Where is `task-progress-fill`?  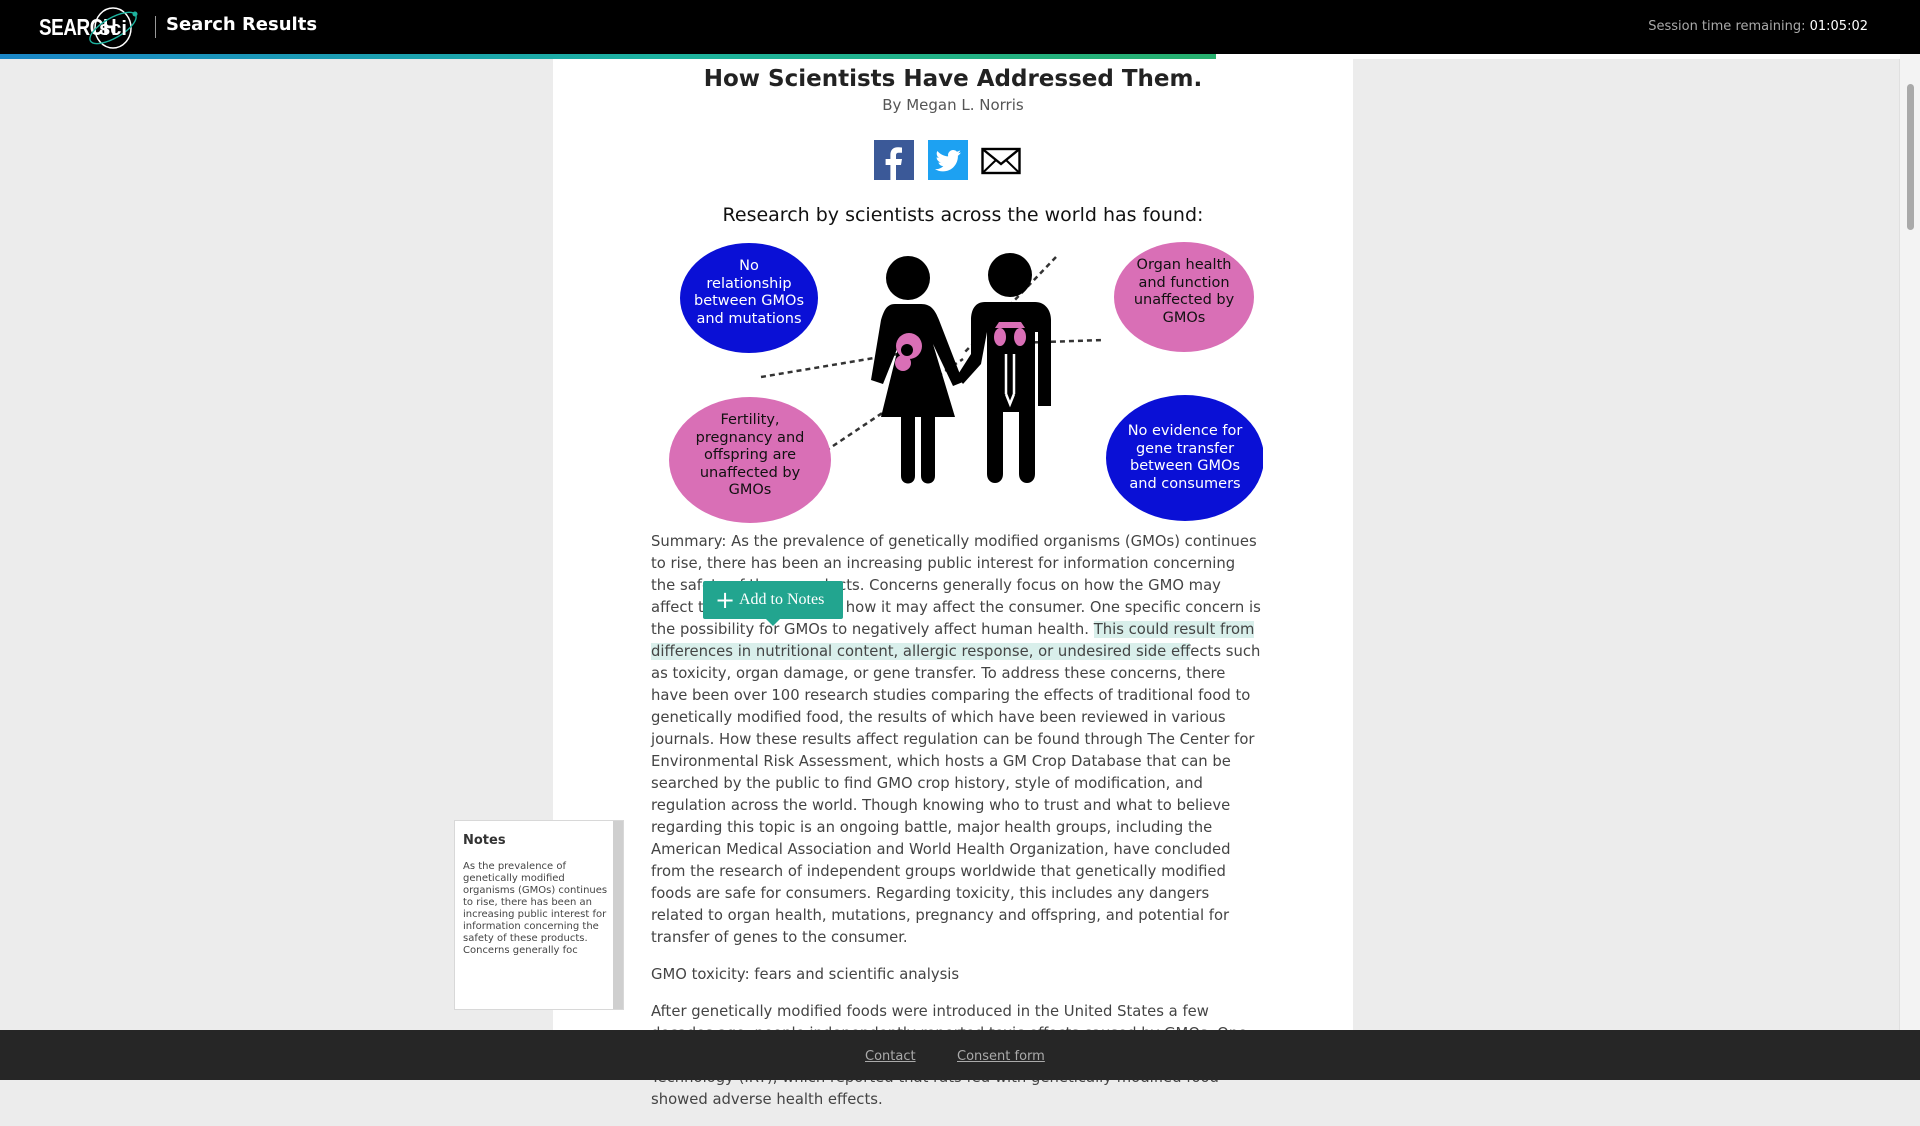
task-progress-fill is located at coordinates (608, 56).